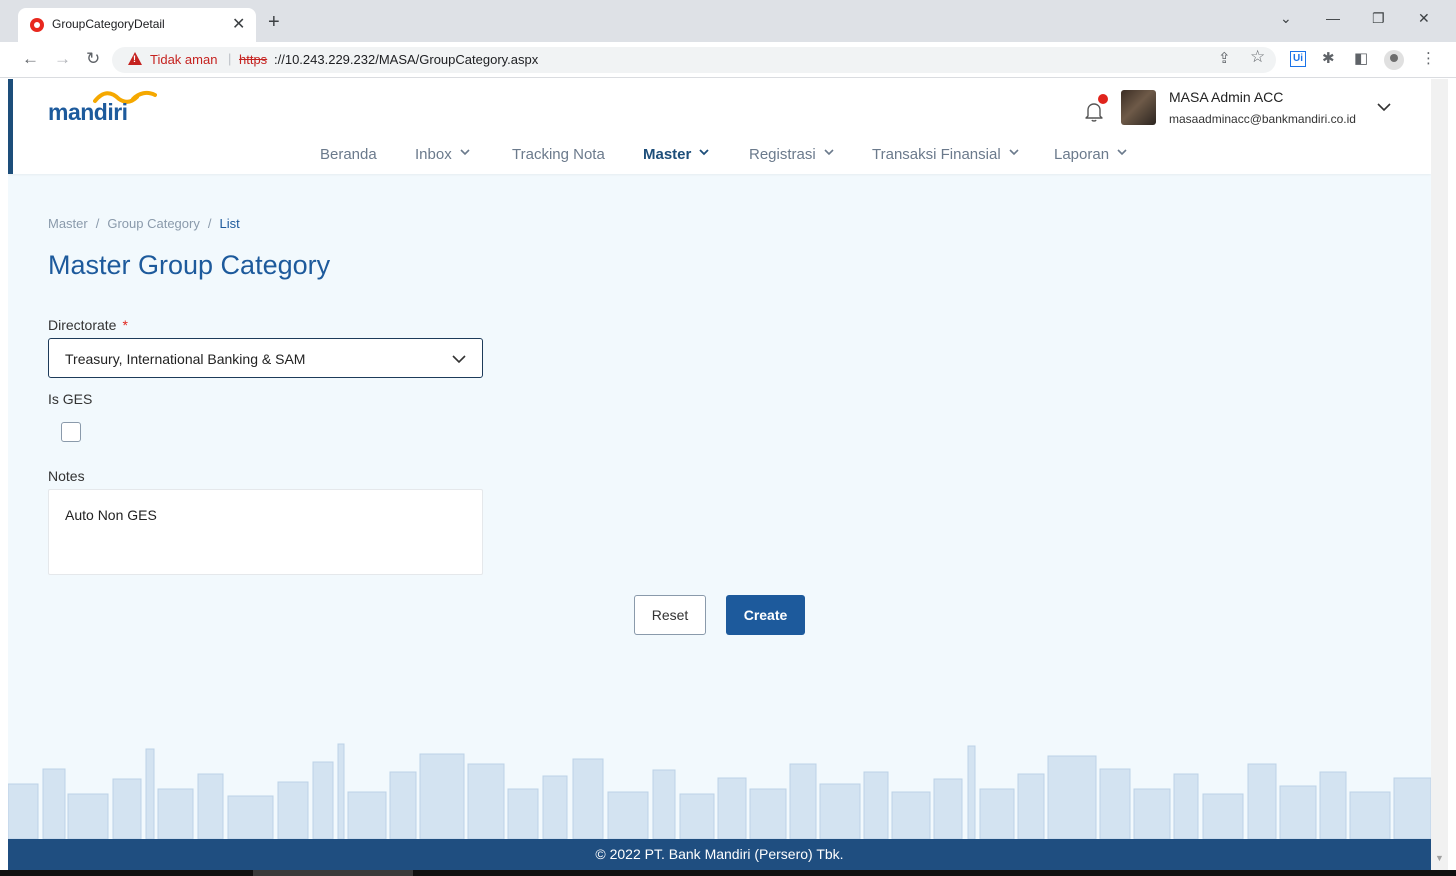 This screenshot has height=876, width=1456. Describe the element at coordinates (1138, 107) in the screenshot. I see `avatar` at that location.